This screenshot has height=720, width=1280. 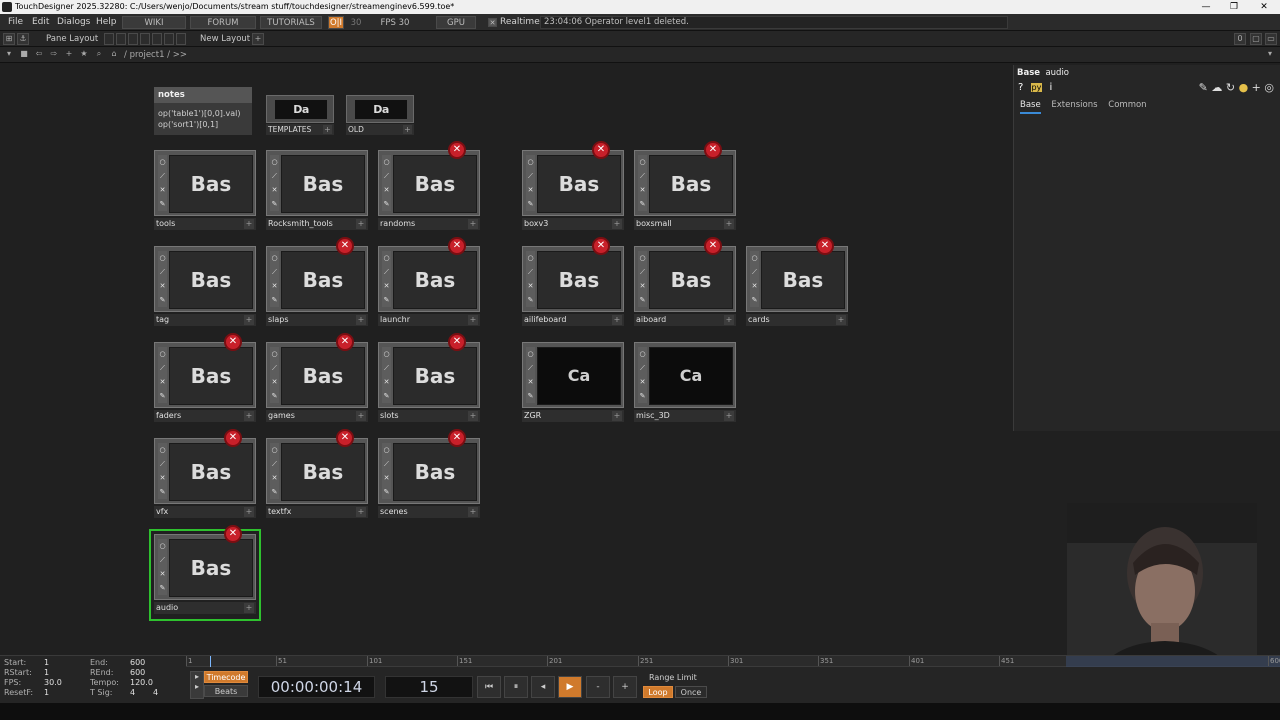 What do you see at coordinates (40, 22) in the screenshot?
I see `menu-edit: Edit` at bounding box center [40, 22].